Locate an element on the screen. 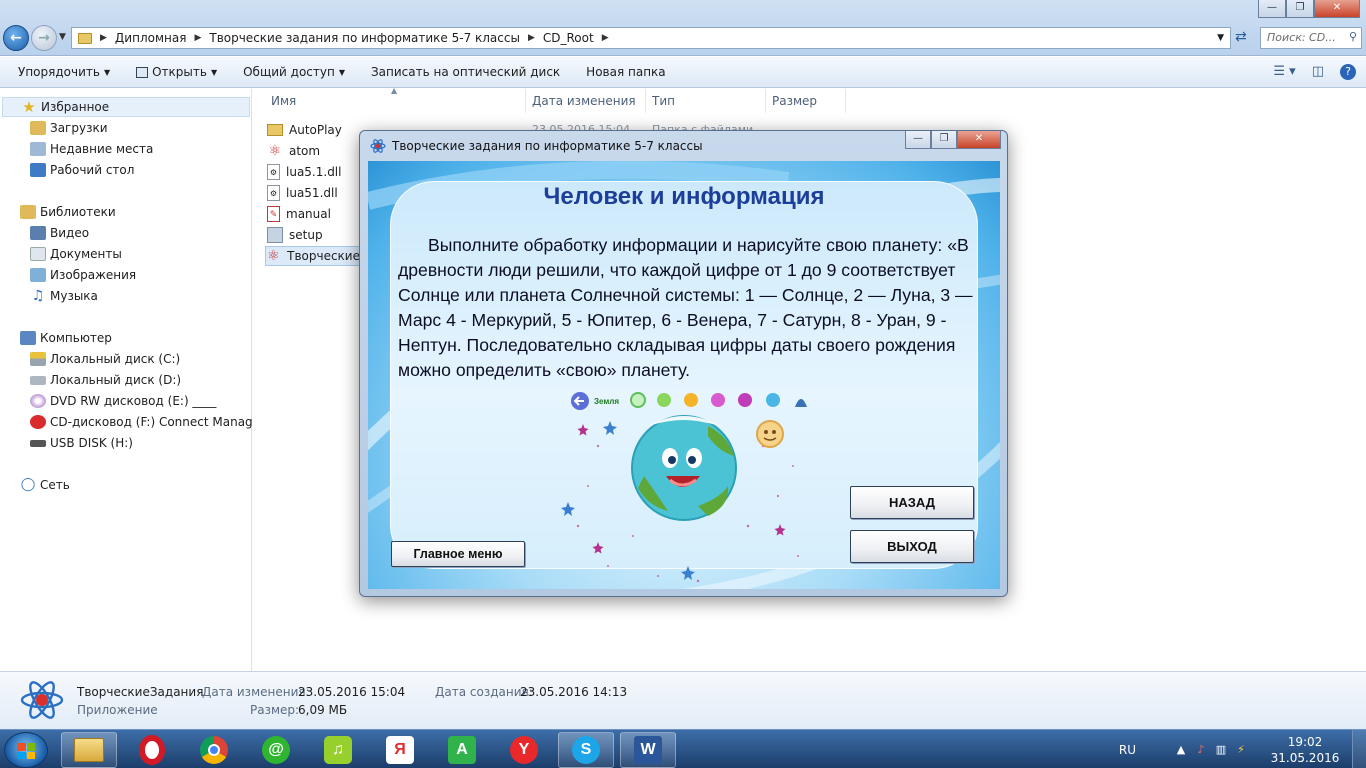  network-tray-icon: ▥ is located at coordinates (1221, 750).